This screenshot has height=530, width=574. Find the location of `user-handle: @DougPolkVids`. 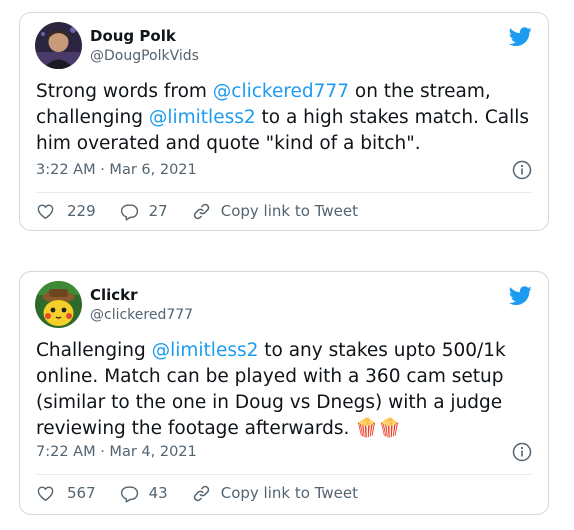

user-handle: @DougPolkVids is located at coordinates (144, 56).